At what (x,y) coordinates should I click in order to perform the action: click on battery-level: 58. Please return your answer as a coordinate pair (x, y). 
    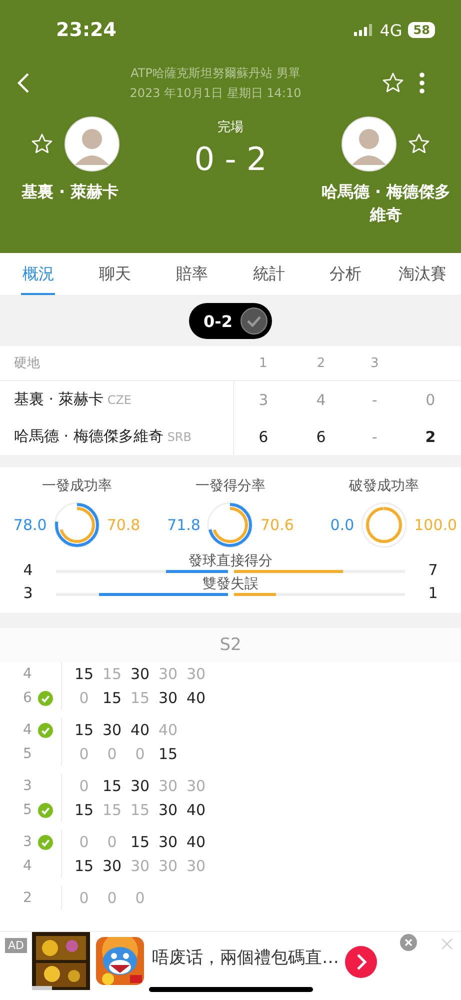
    Looking at the image, I should click on (421, 30).